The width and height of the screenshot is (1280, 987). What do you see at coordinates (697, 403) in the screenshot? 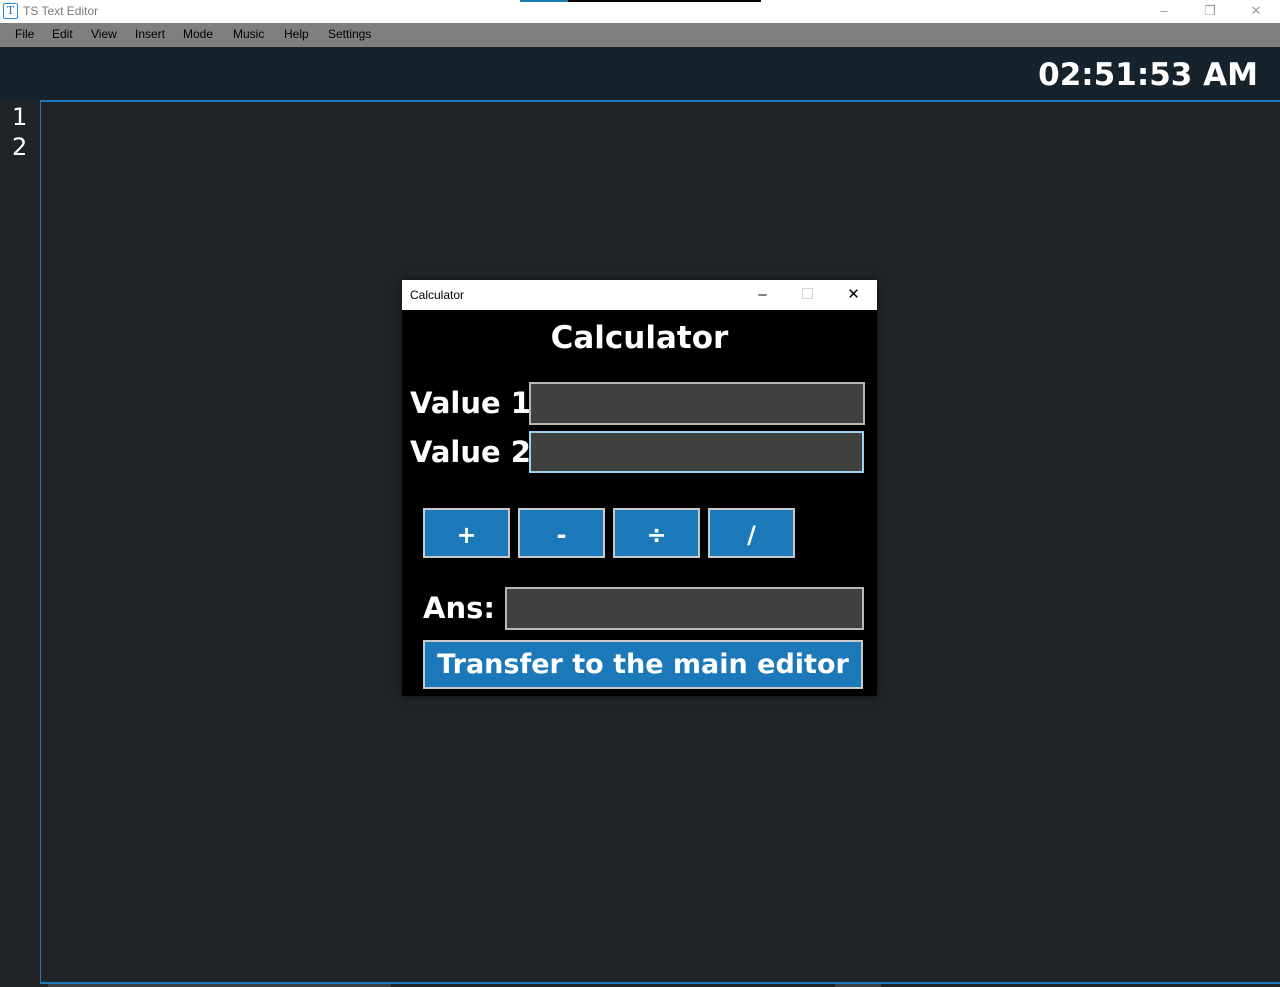
I see `value1-input` at bounding box center [697, 403].